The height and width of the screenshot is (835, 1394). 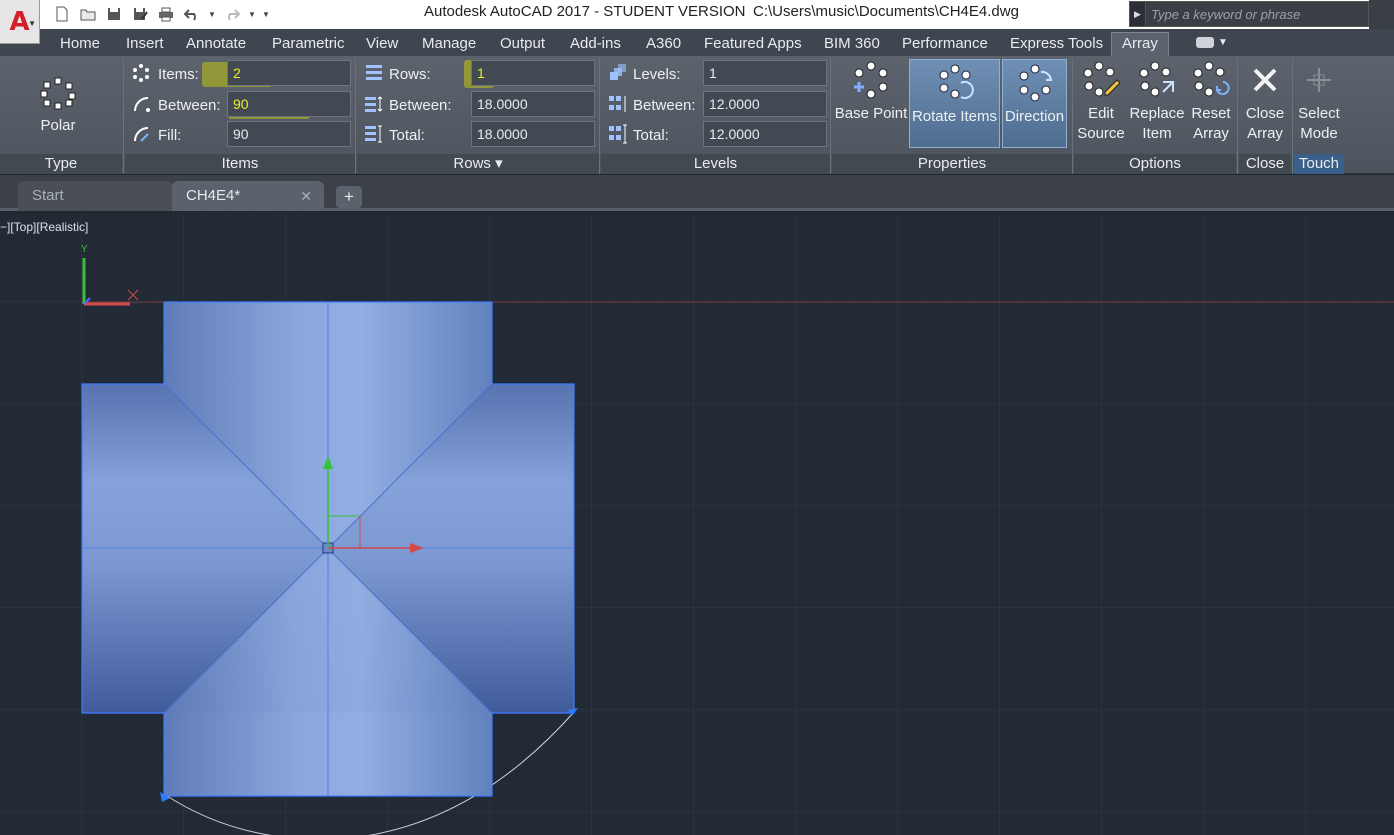 I want to click on levels-count-input, so click(x=765, y=73).